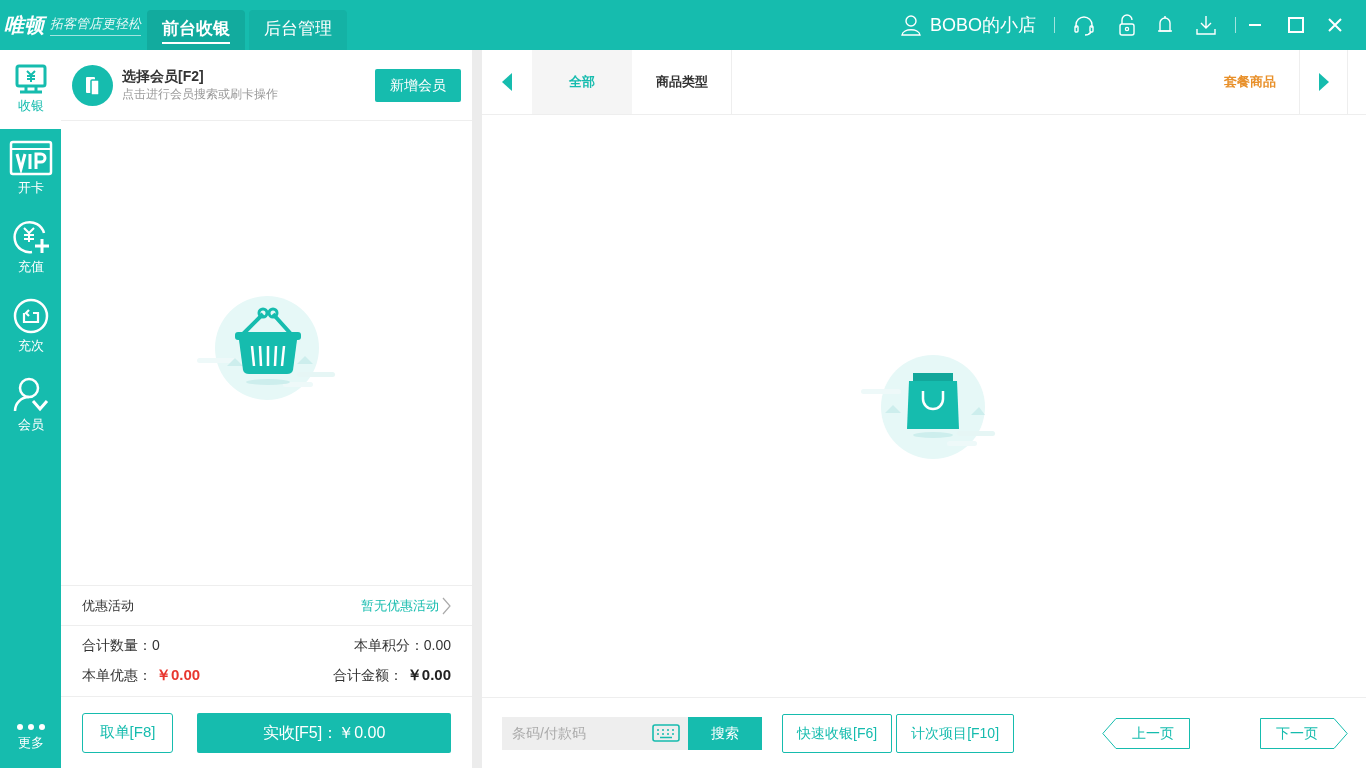  What do you see at coordinates (1304, 733) in the screenshot?
I see `next-page-button: 下一页` at bounding box center [1304, 733].